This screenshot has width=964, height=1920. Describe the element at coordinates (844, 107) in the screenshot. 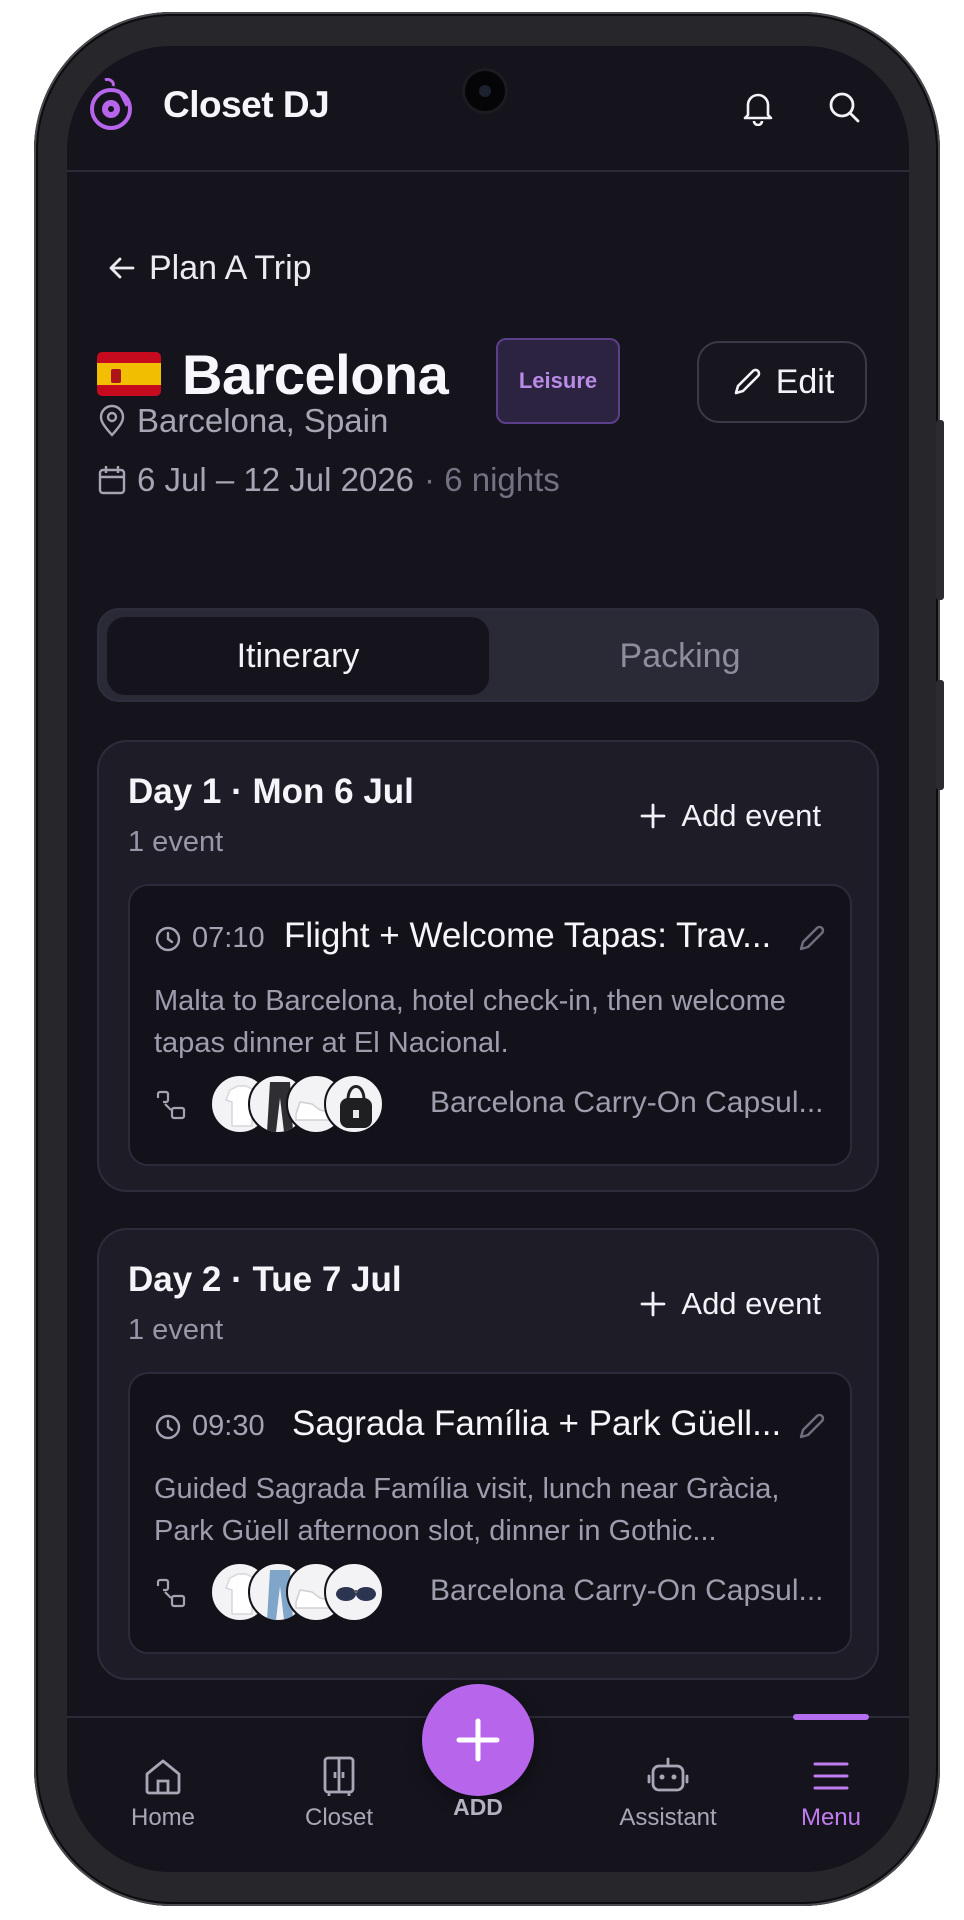

I see `search-icon` at that location.